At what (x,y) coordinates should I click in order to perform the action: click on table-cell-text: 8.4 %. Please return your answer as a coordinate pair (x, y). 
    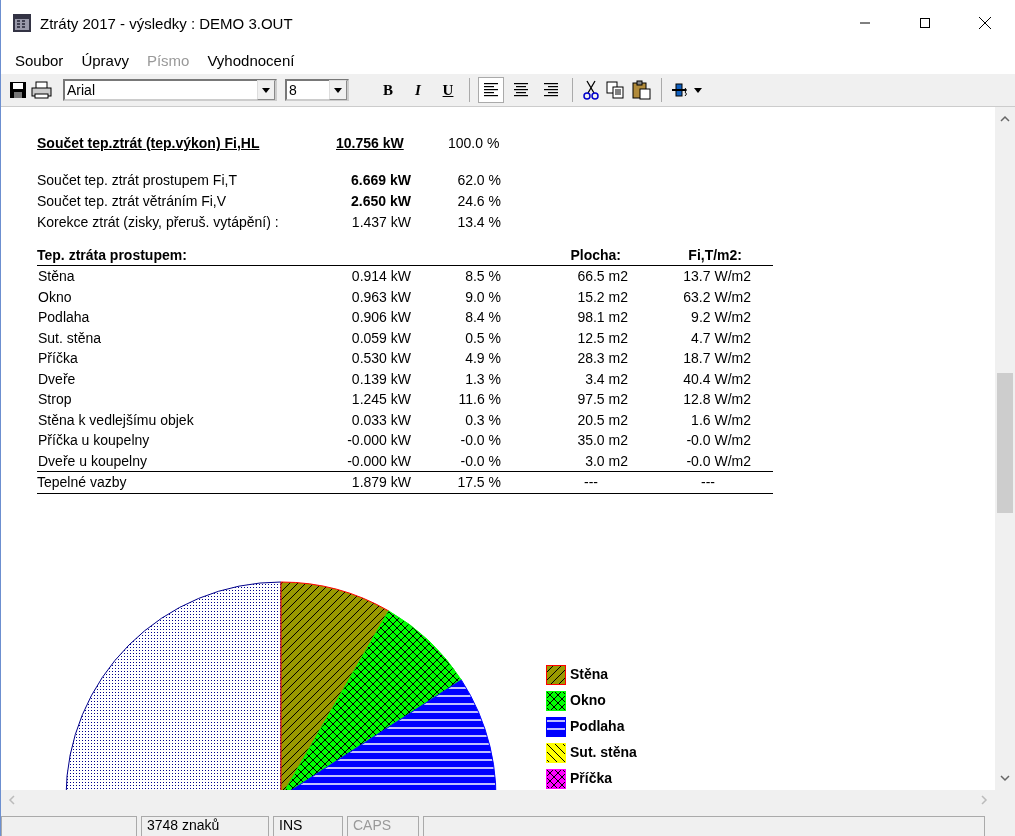
    Looking at the image, I should click on (482, 317).